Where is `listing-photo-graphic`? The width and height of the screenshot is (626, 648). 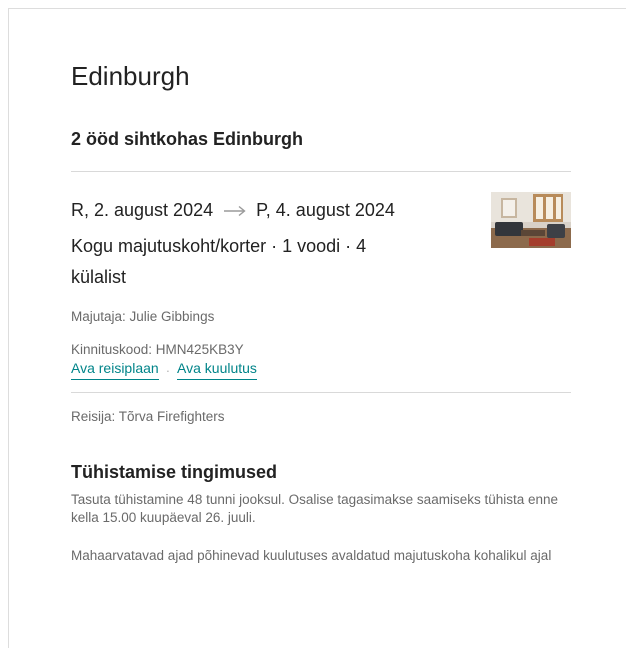
listing-photo-graphic is located at coordinates (531, 220).